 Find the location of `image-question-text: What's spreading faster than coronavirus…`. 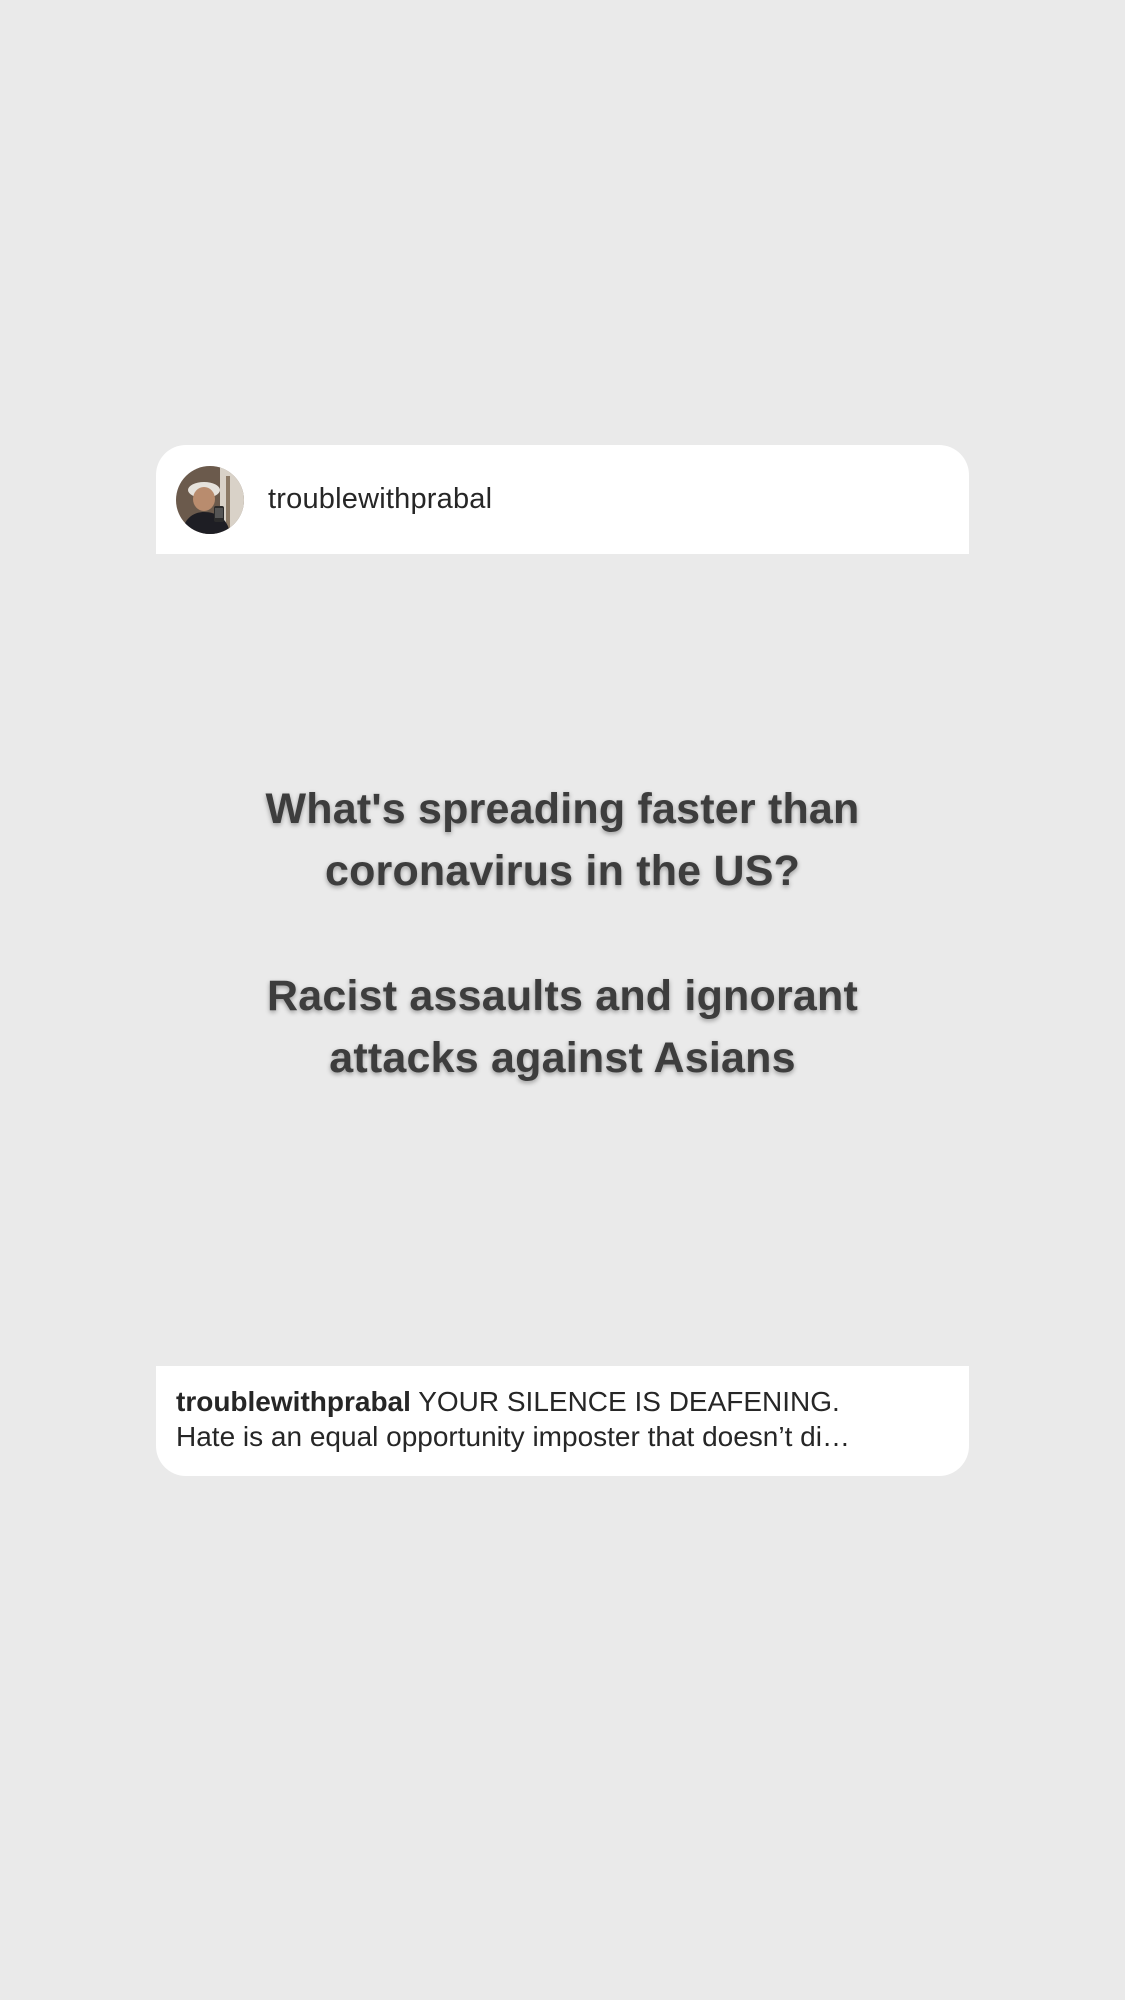

image-question-text: What's spreading faster than coronavirus… is located at coordinates (562, 840).